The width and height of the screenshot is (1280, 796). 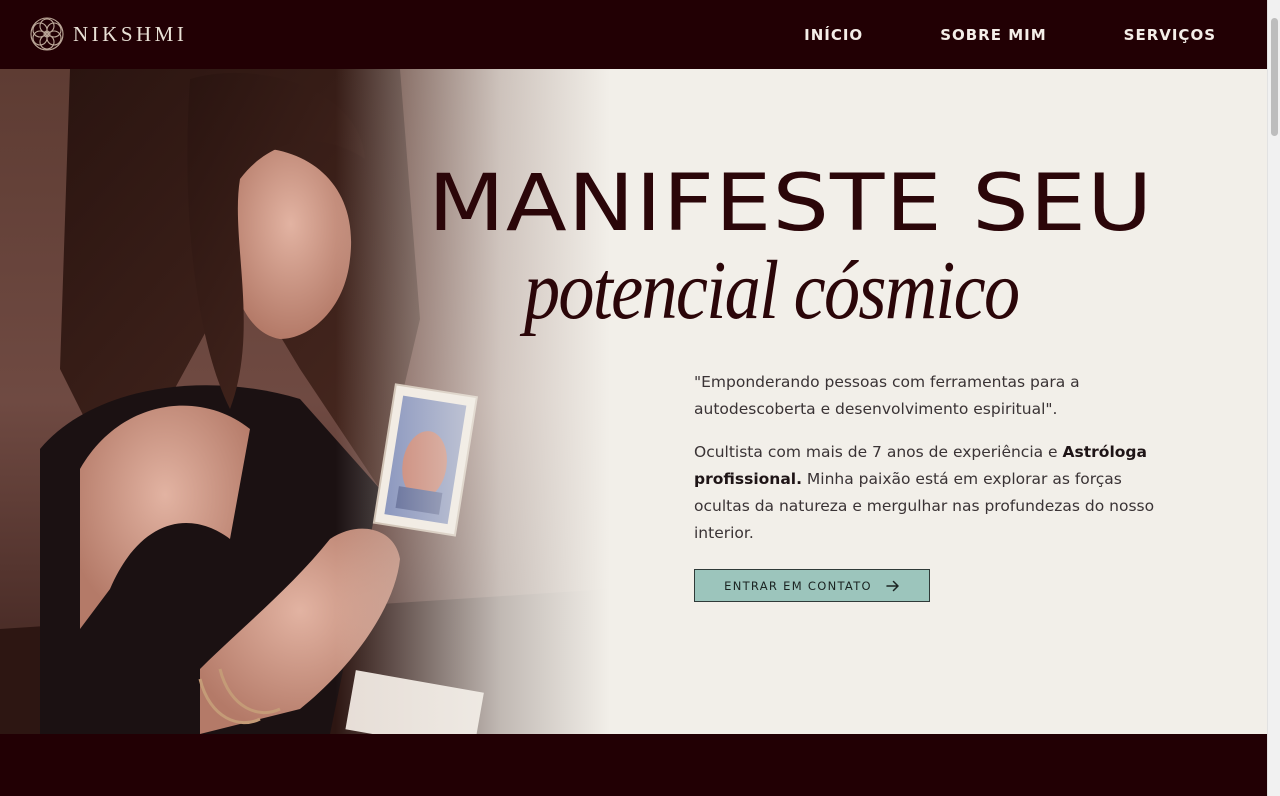 What do you see at coordinates (1170, 35) in the screenshot?
I see `nav-item-servicos: SERVIÇOS` at bounding box center [1170, 35].